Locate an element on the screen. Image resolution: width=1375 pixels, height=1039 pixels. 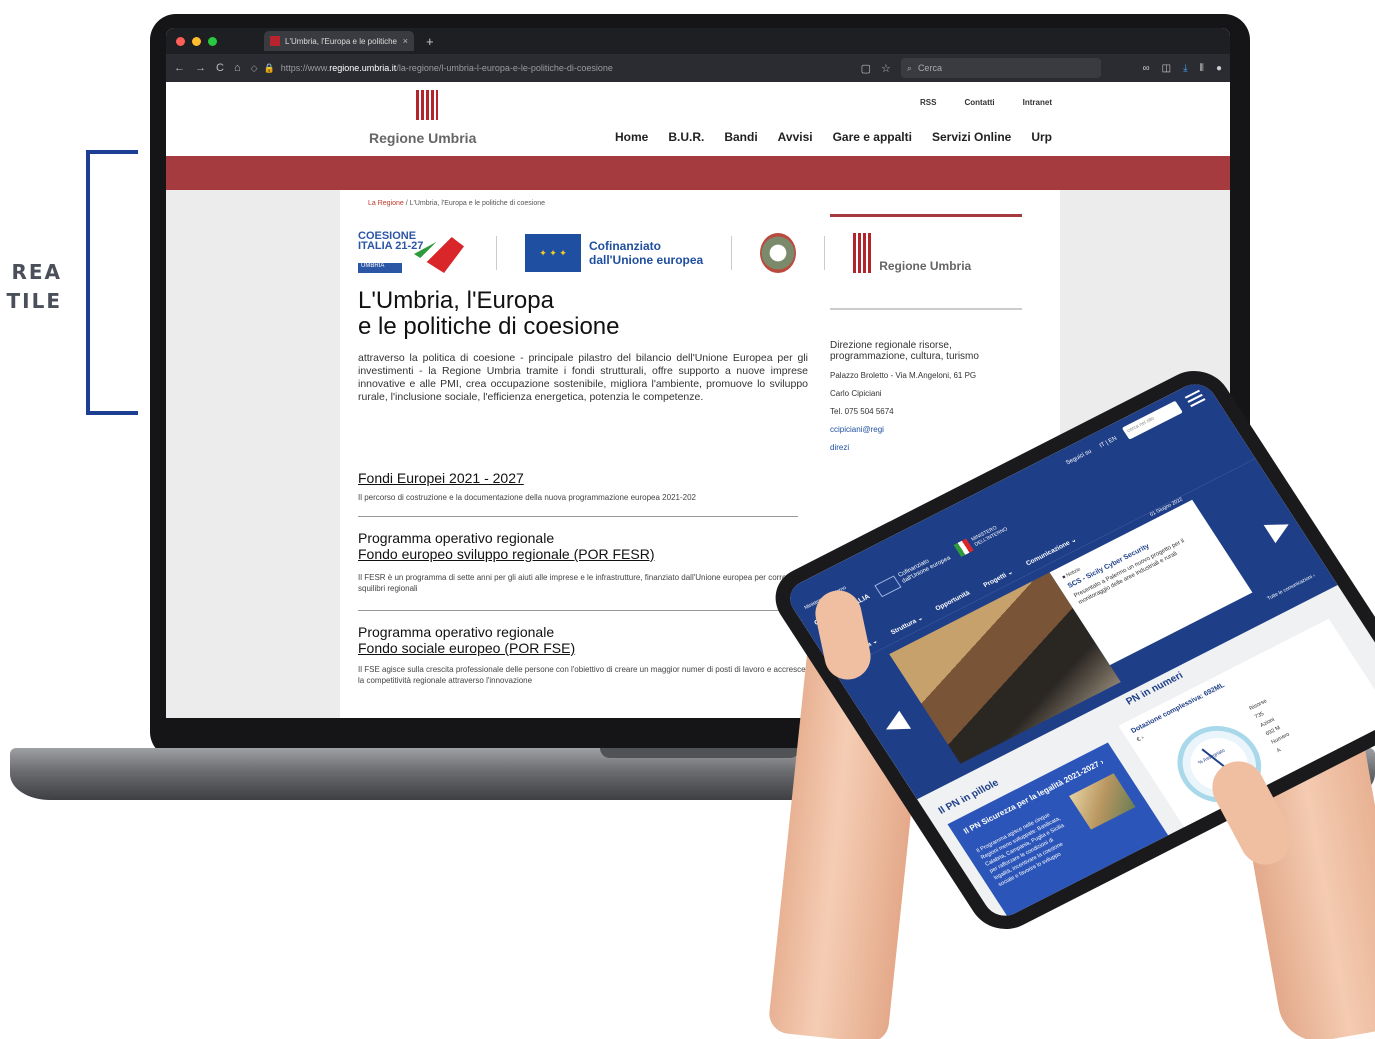
favicon-icon is located at coordinates (275, 41).